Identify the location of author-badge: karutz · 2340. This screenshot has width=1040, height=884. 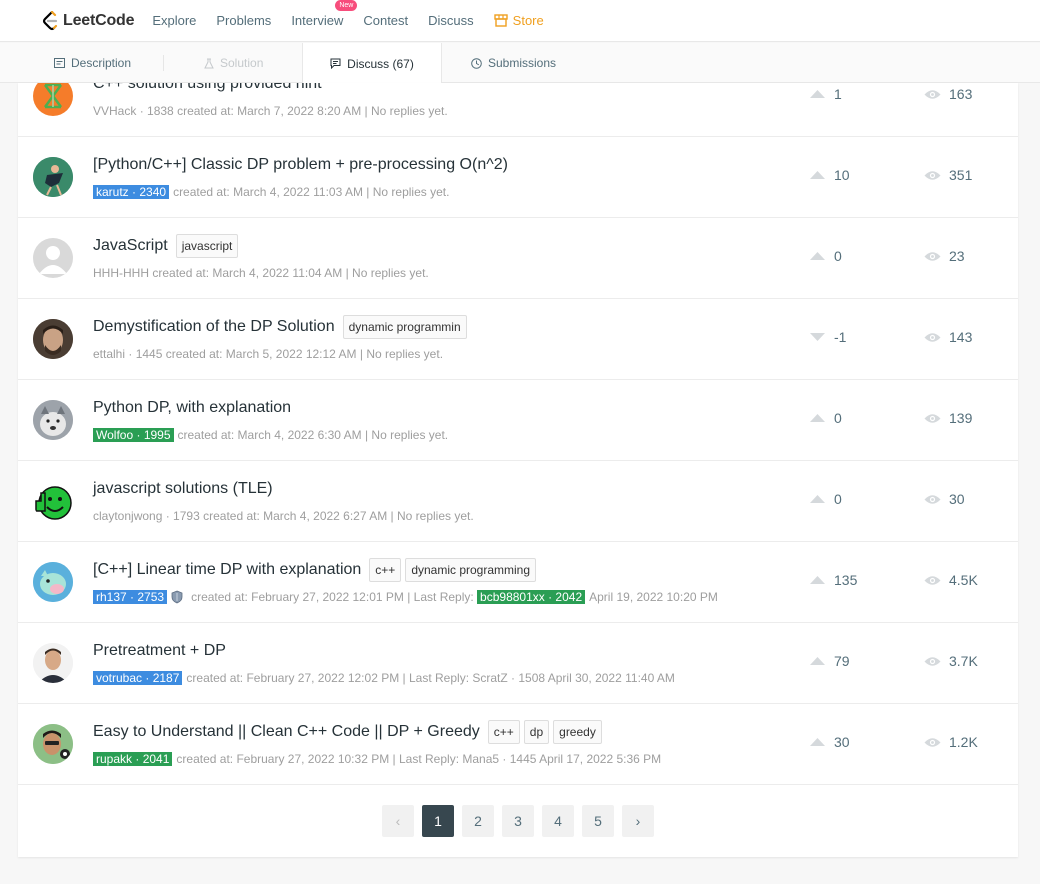
(131, 192).